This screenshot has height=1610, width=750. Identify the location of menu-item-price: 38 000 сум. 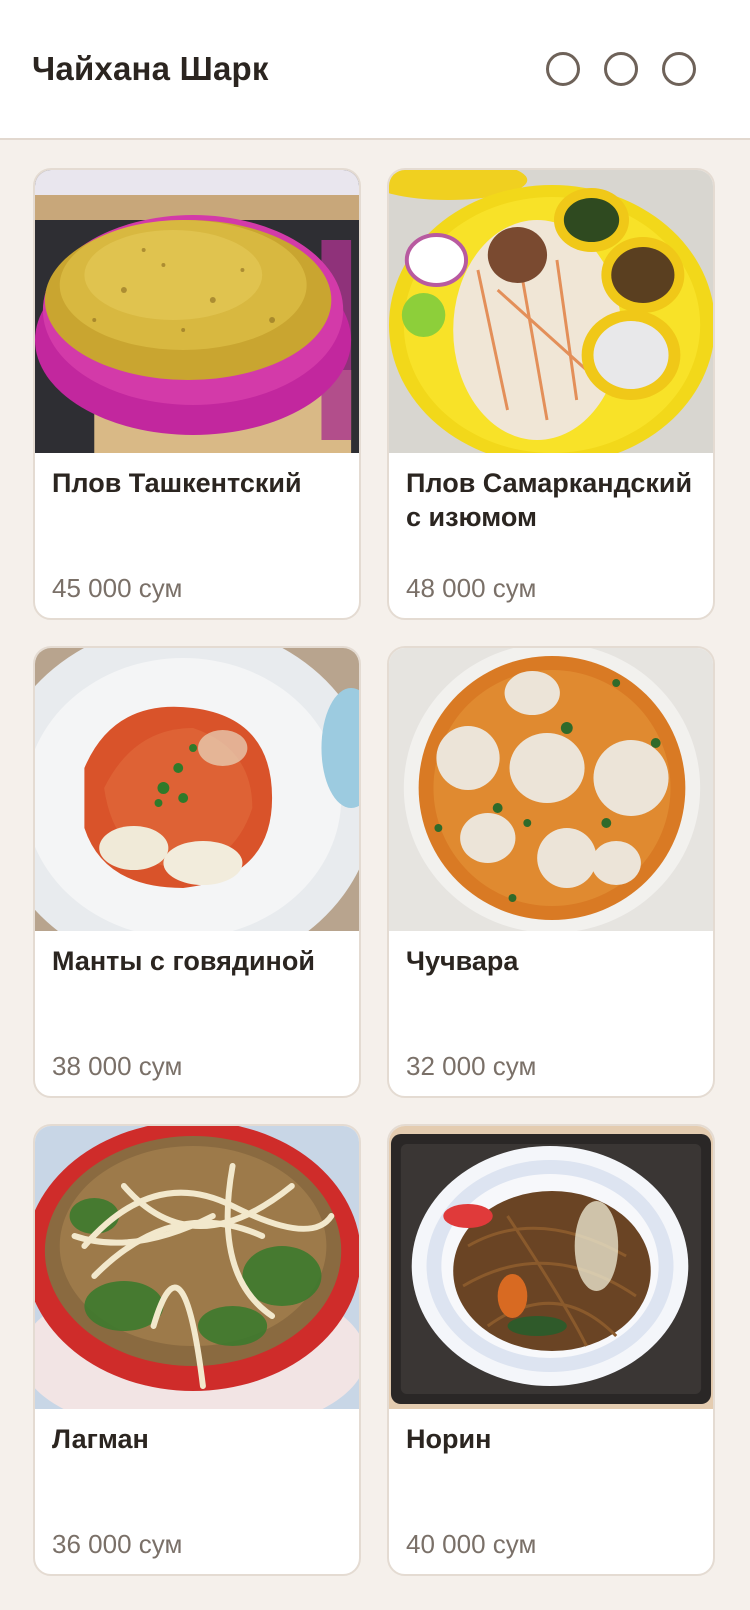
(117, 1066).